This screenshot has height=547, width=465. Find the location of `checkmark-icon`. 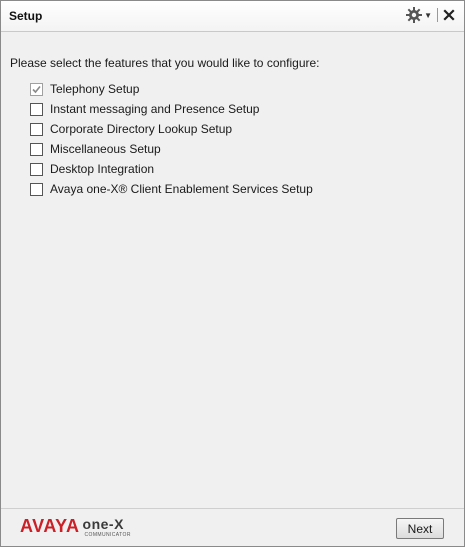

checkmark-icon is located at coordinates (36, 89).